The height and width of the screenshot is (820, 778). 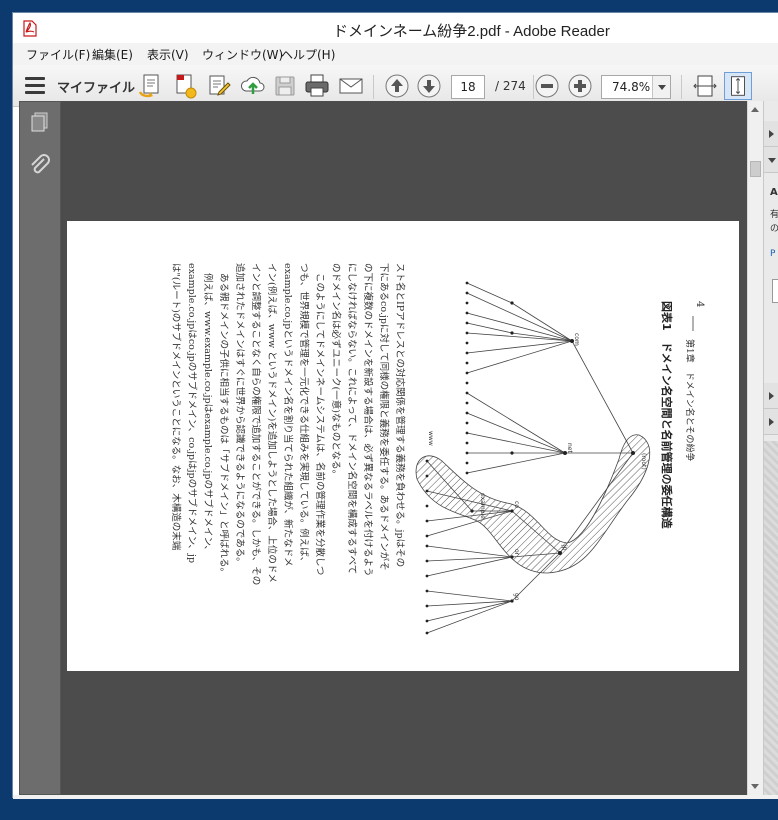 What do you see at coordinates (35, 86) in the screenshot?
I see `menu-hamburger-icon` at bounding box center [35, 86].